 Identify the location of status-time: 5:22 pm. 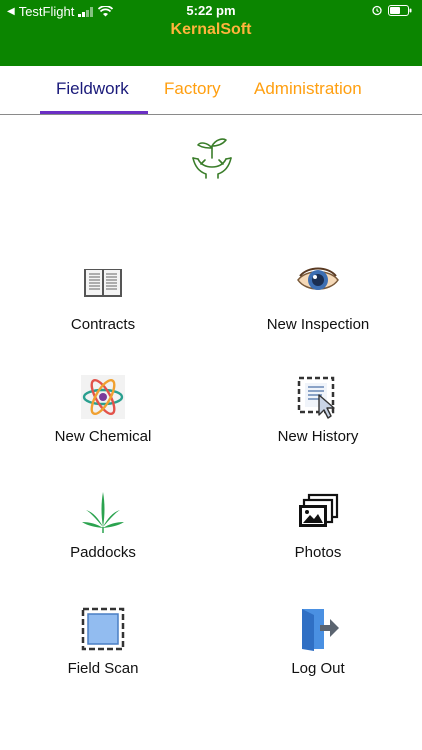
(211, 10).